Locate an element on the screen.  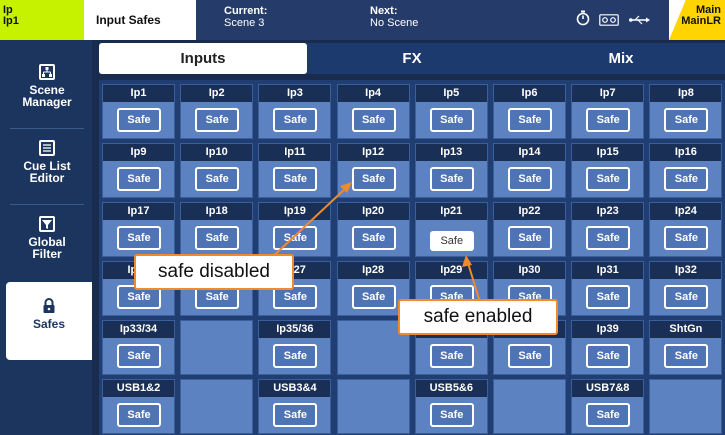
channel-cell: Ip32 Safe is located at coordinates (686, 288).